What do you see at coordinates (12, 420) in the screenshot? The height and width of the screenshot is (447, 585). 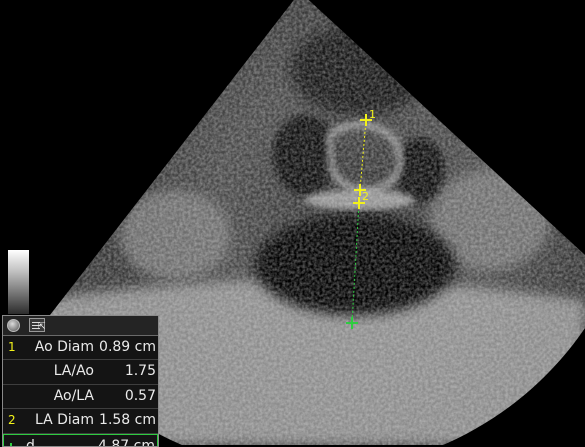 I see `measurement-index: 2` at bounding box center [12, 420].